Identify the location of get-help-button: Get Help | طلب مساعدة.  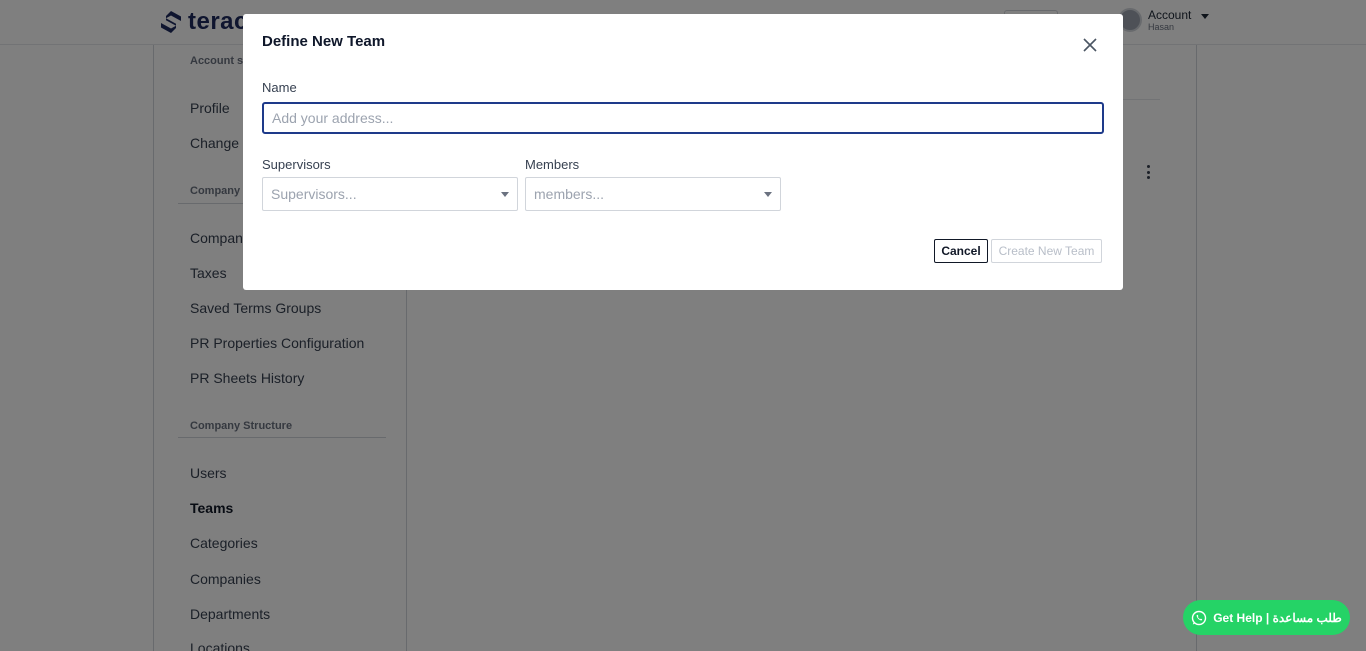
(1266, 617).